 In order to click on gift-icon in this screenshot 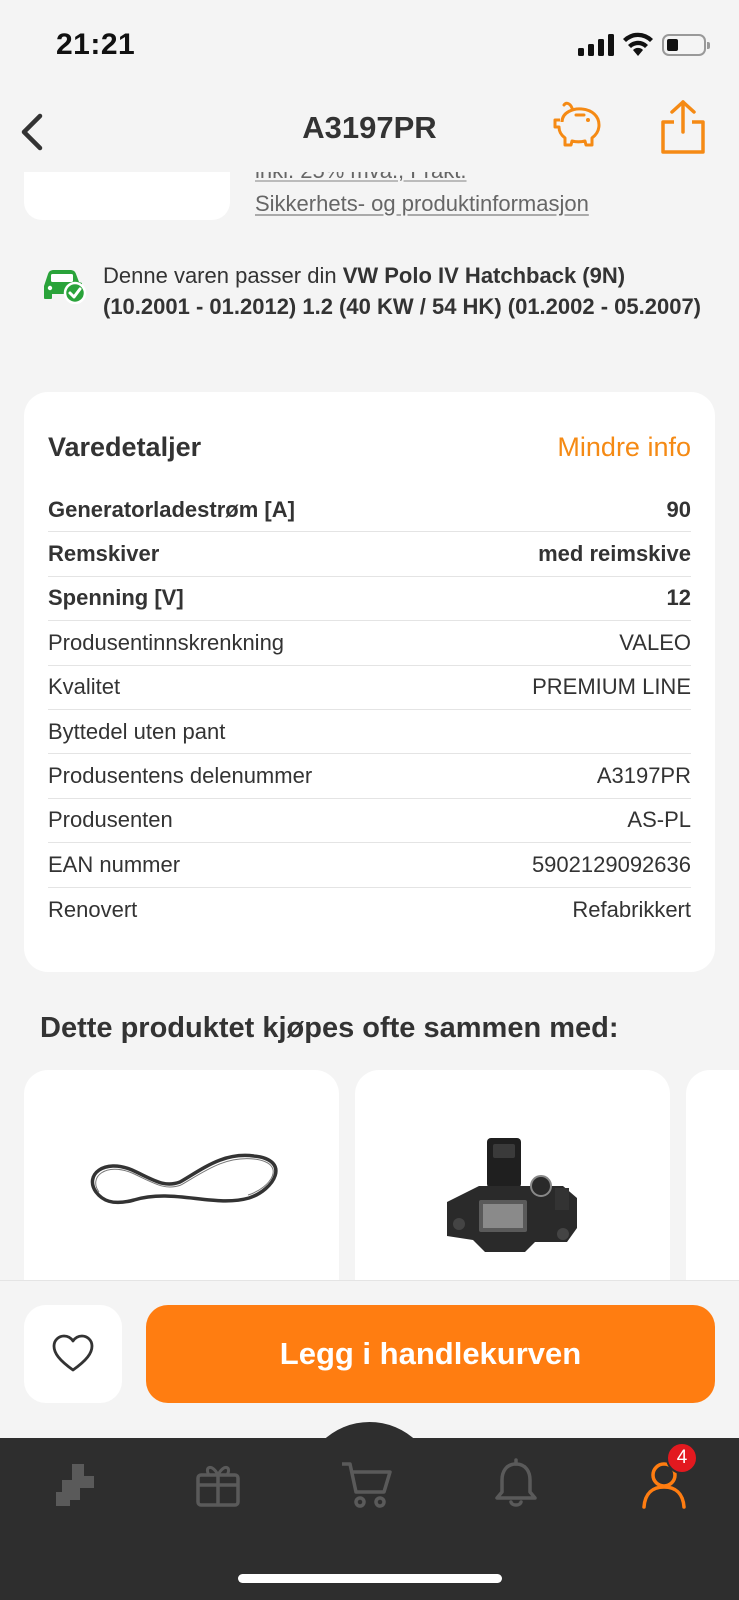, I will do `click(218, 1486)`.